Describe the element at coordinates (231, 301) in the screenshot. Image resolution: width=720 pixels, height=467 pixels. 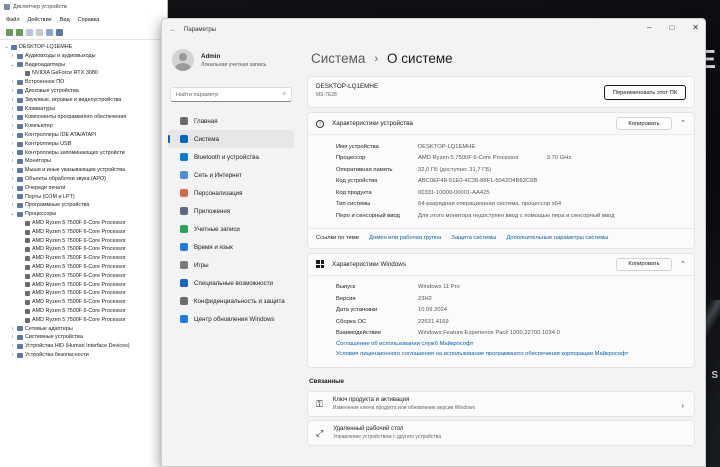
I see `sidebar-item: Конфиденциальность и защита` at that location.